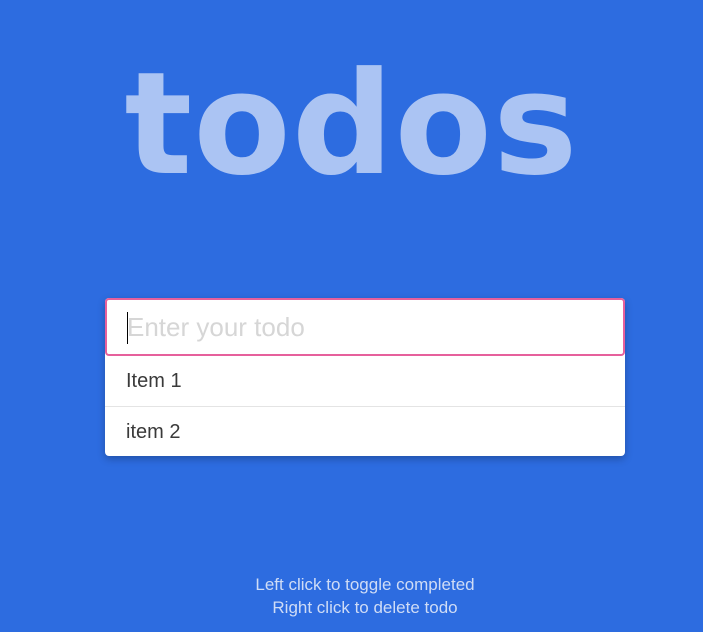 Image resolution: width=703 pixels, height=632 pixels. I want to click on todo-list: Item 1 item 2, so click(365, 406).